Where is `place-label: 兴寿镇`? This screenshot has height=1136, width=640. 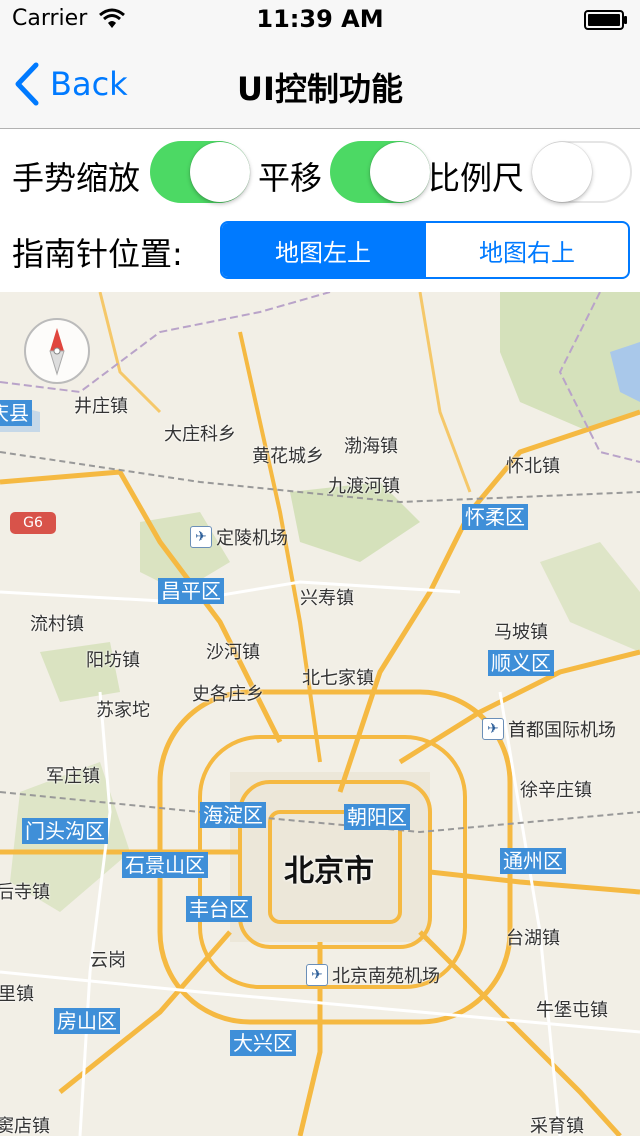
place-label: 兴寿镇 is located at coordinates (327, 598).